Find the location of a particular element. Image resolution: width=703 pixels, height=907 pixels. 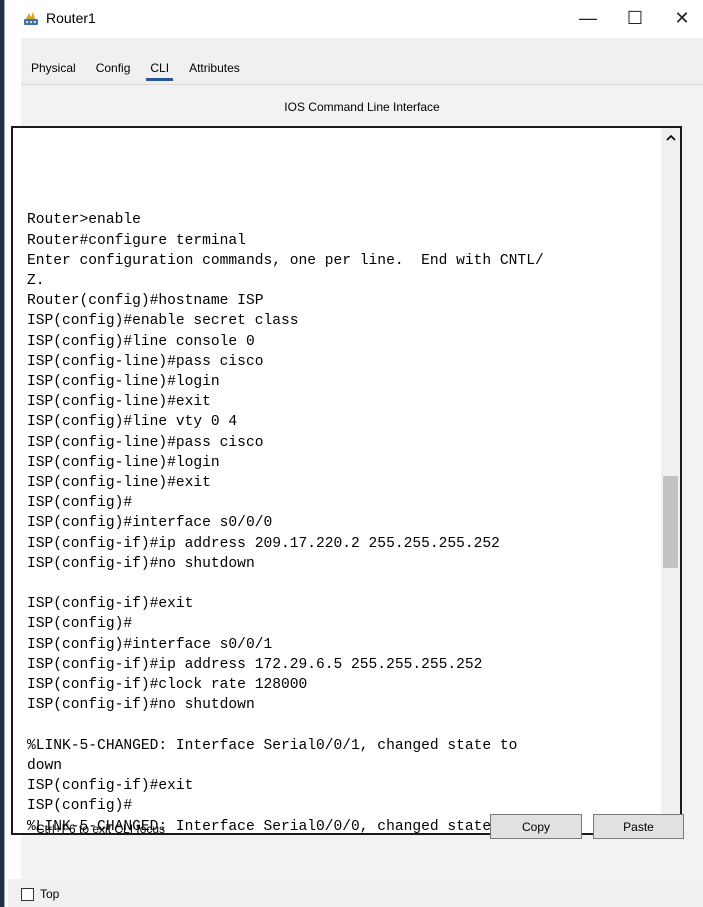

scroll-up-arrow-icon is located at coordinates (670, 137).